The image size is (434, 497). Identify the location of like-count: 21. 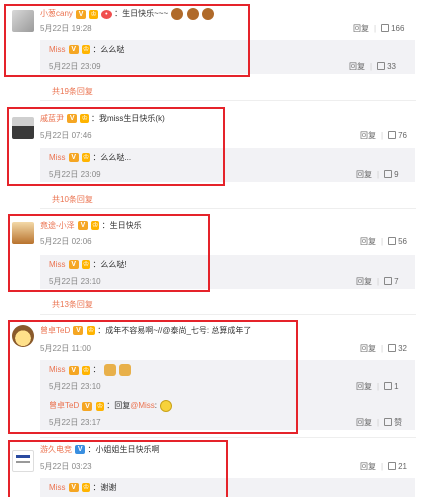
(402, 466).